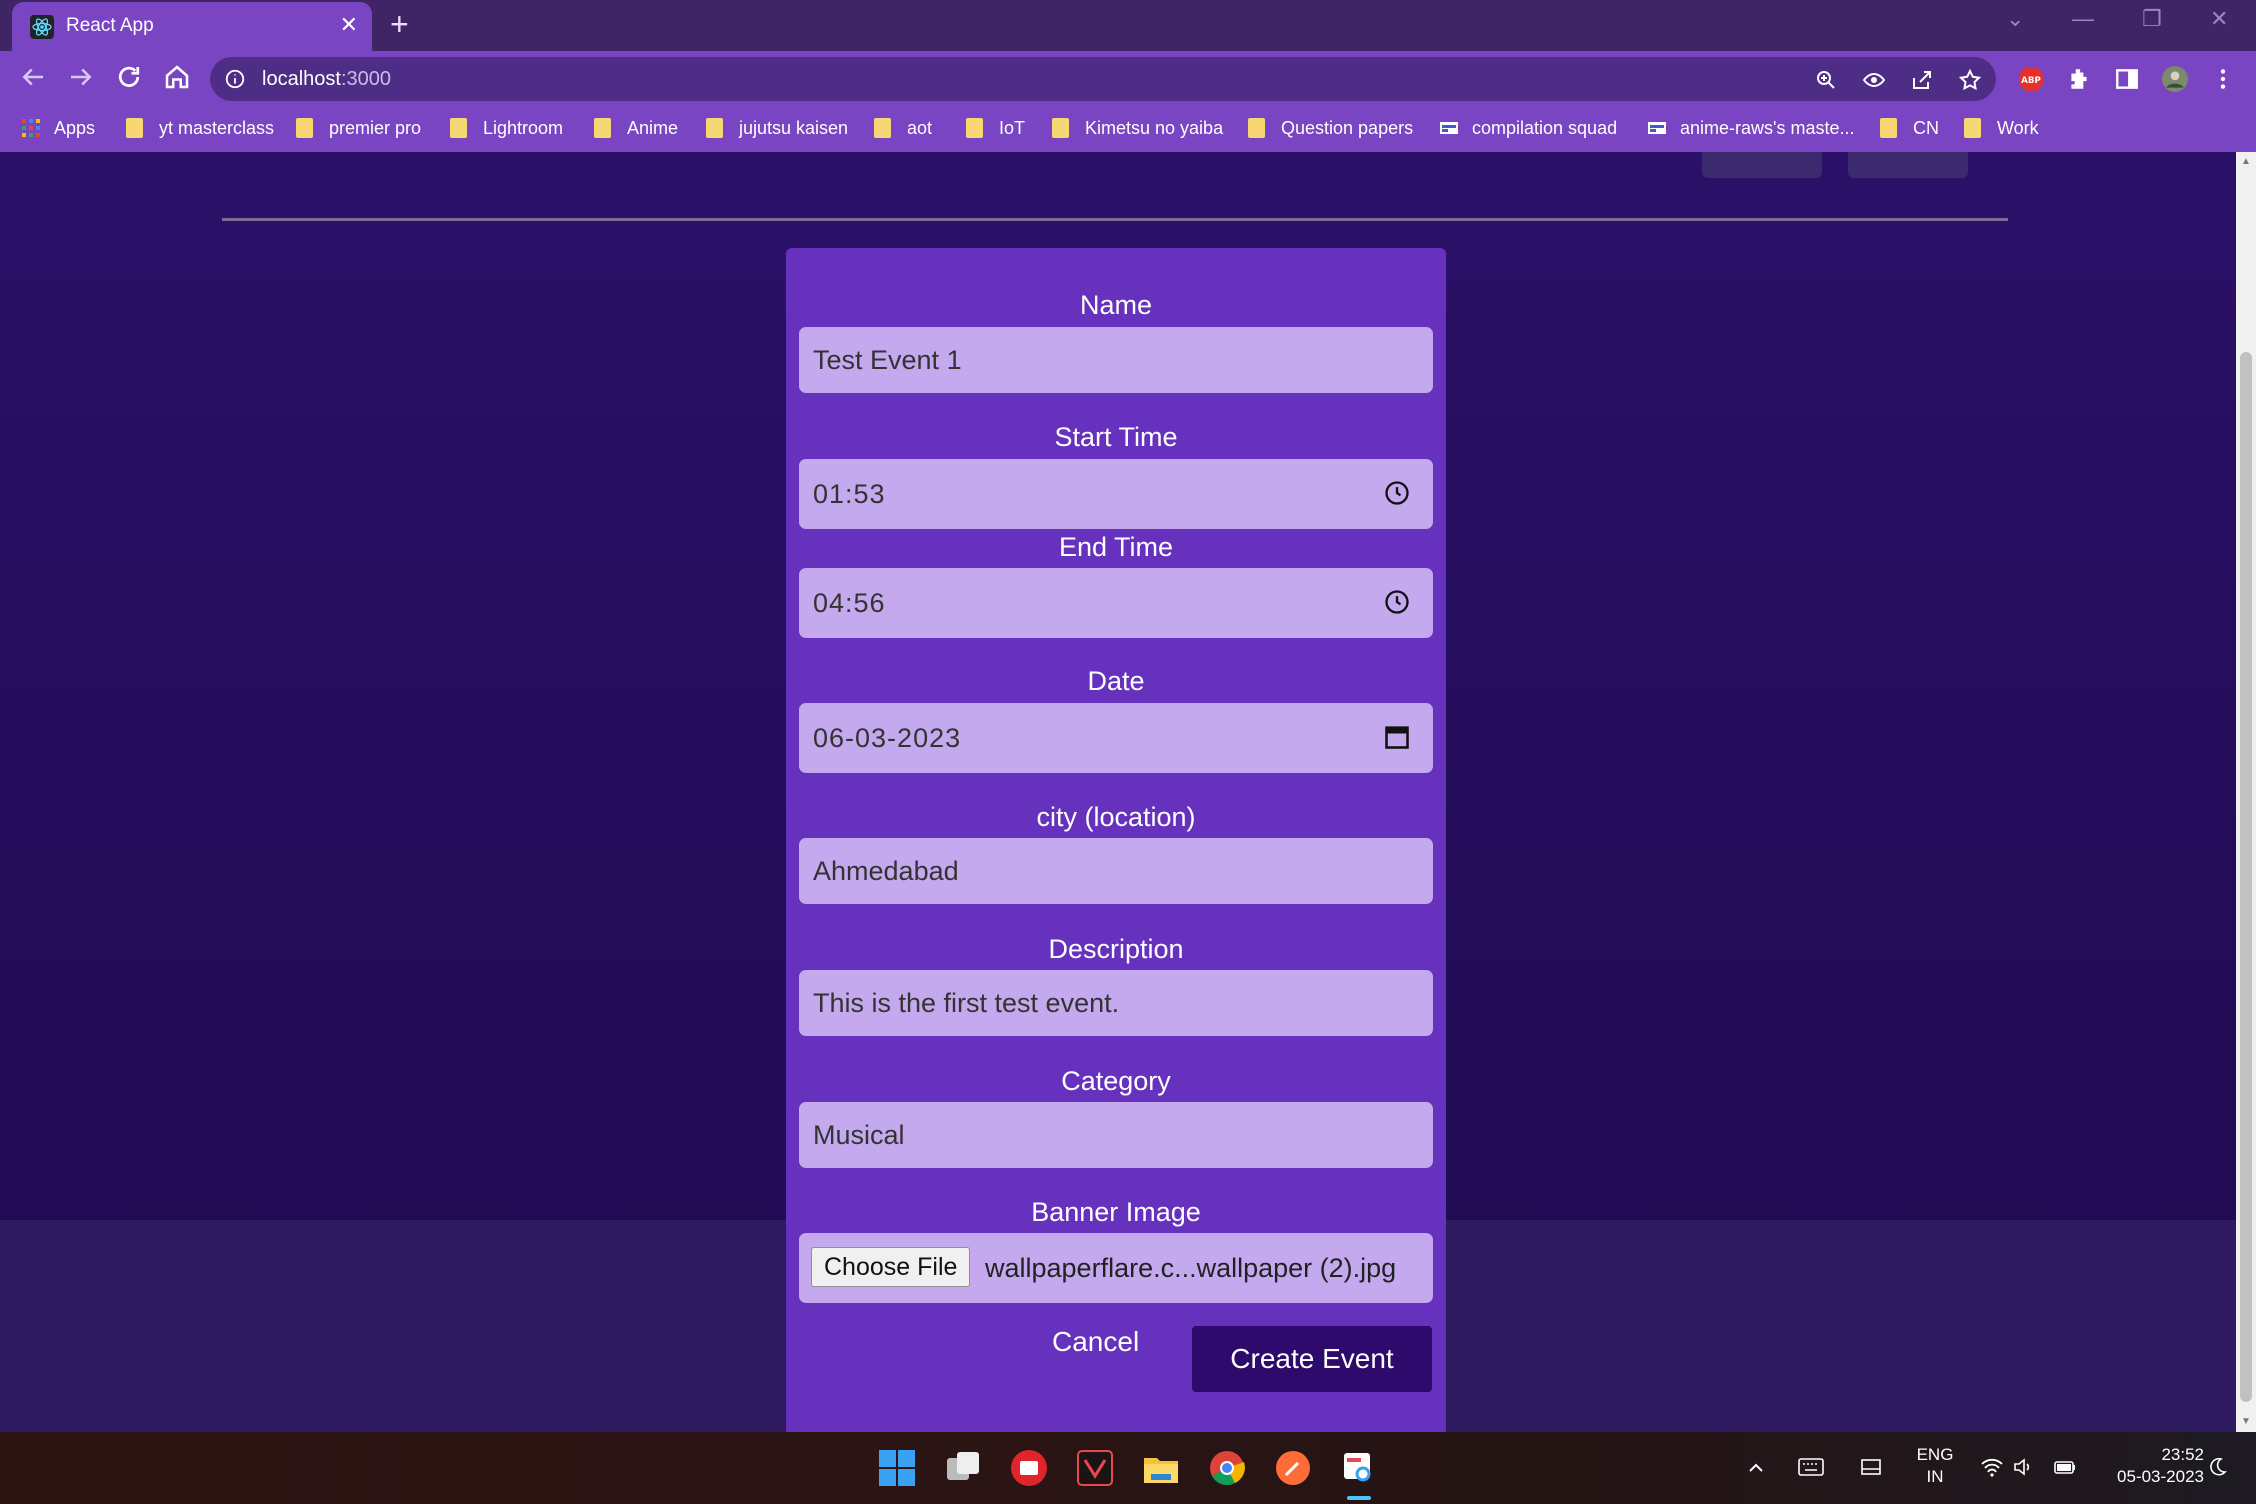 The width and height of the screenshot is (2256, 1504). Describe the element at coordinates (1103, 79) in the screenshot. I see `address-bar: localhost:3000` at that location.